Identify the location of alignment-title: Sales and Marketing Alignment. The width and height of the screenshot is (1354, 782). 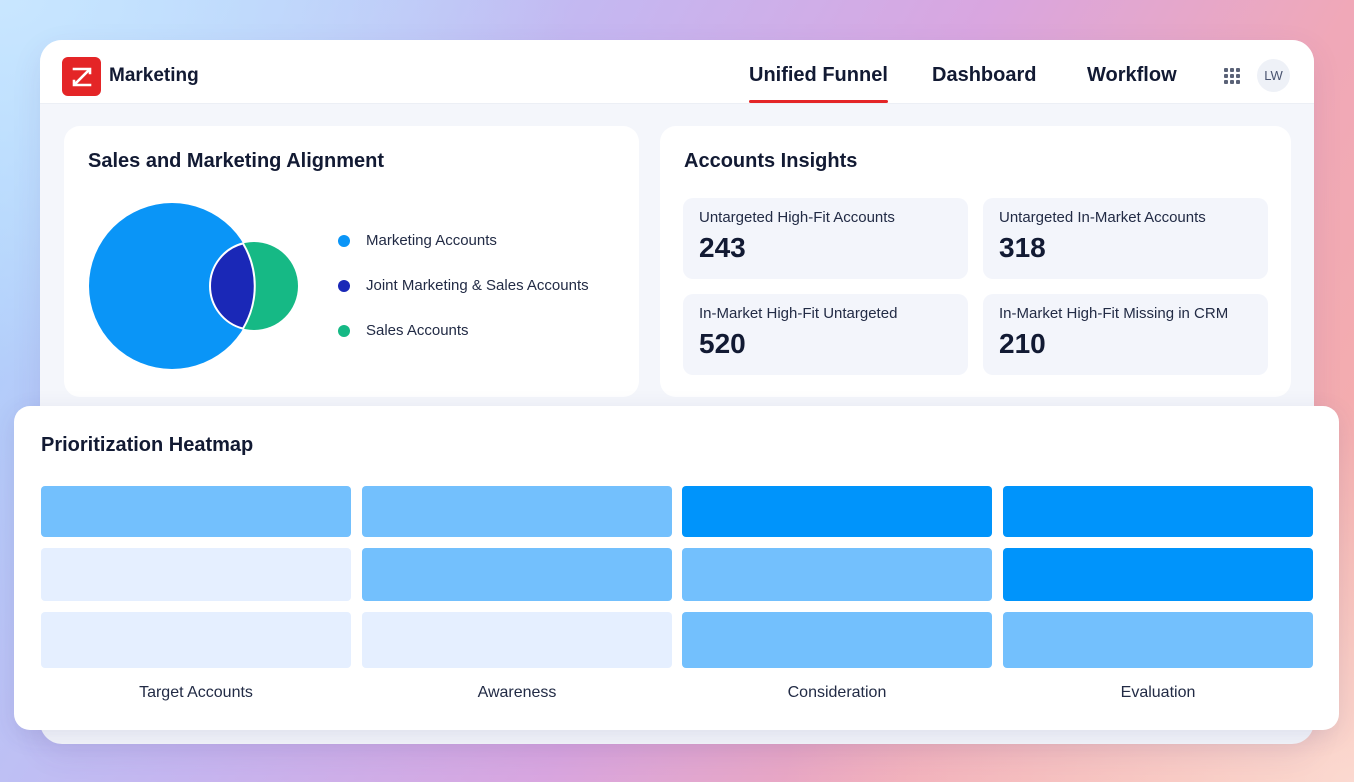
(236, 161).